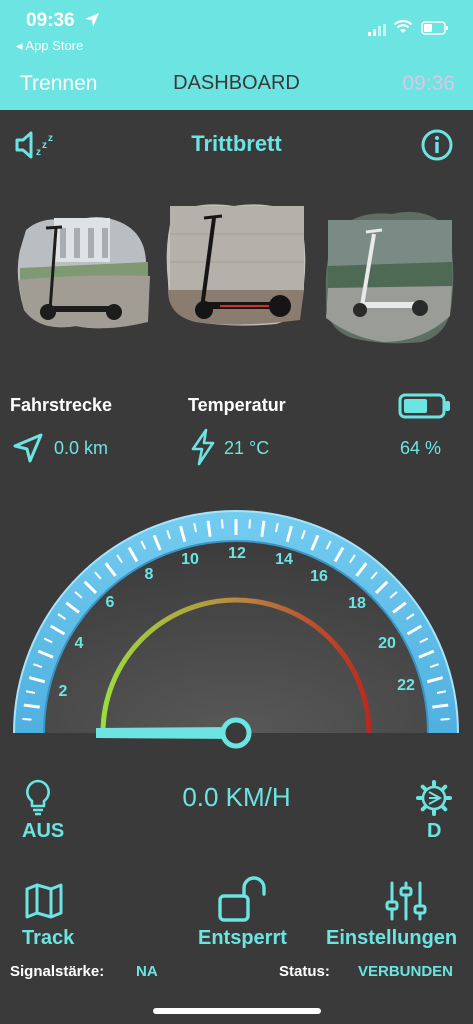 This screenshot has height=1024, width=473. What do you see at coordinates (28, 448) in the screenshot?
I see `navigation-arrow-icon` at bounding box center [28, 448].